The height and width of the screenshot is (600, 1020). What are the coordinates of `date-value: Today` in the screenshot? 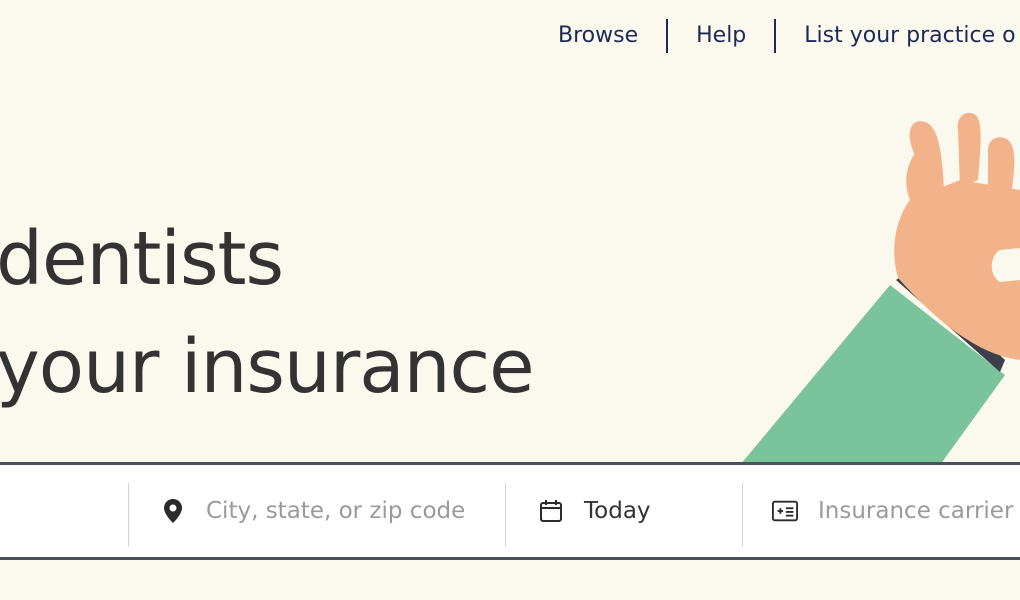 It's located at (617, 511).